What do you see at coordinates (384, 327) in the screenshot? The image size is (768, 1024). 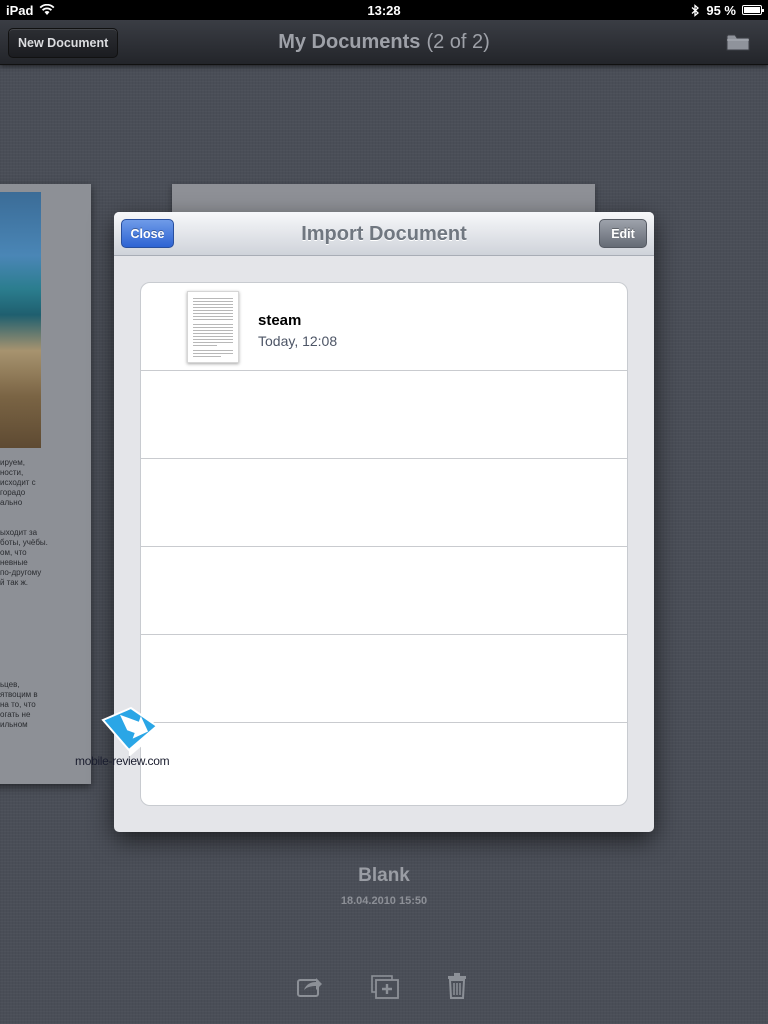 I see `list-item: steam Today, 12:08` at bounding box center [384, 327].